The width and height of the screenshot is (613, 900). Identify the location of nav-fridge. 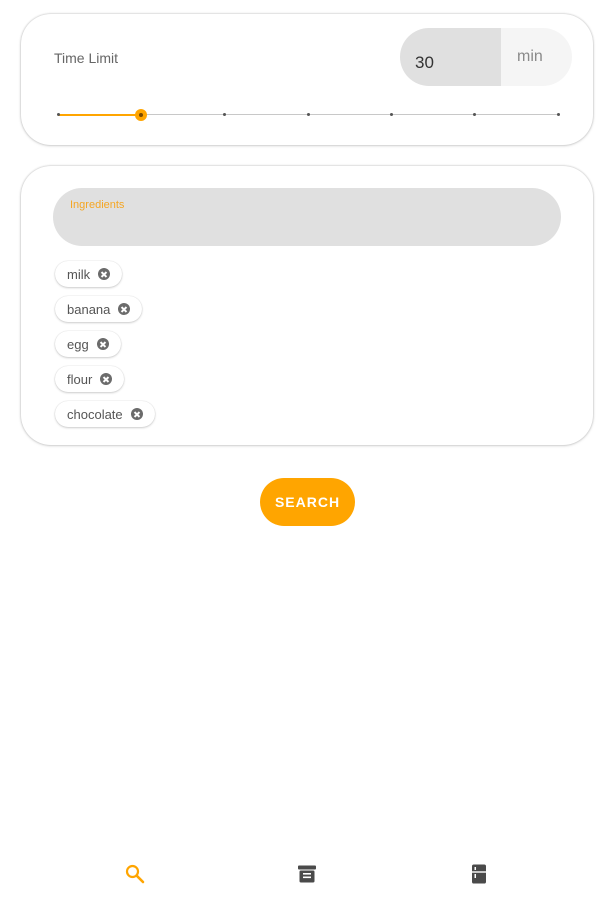
(479, 874).